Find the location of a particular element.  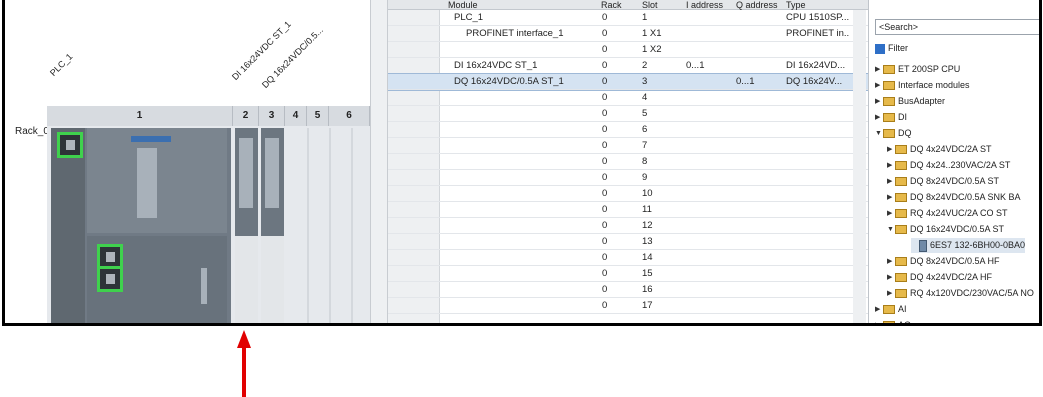

catalog-item-label: DQ 16x24VDC/0.5A ST is located at coordinates (957, 229).